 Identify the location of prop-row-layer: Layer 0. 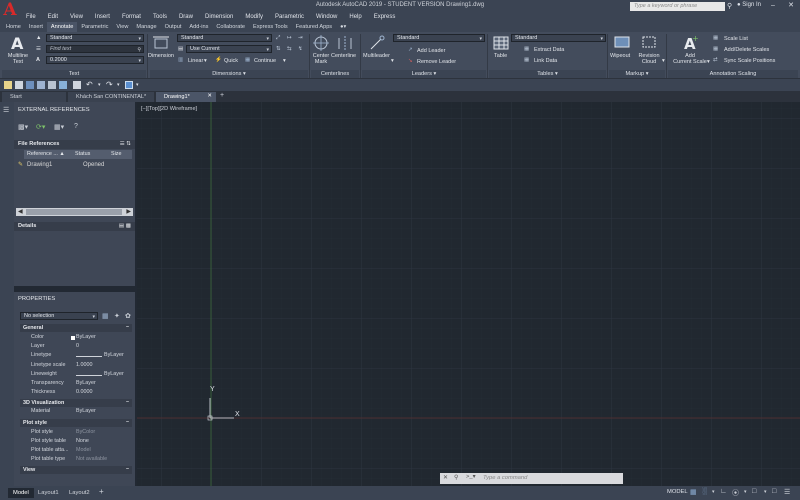
(74, 347).